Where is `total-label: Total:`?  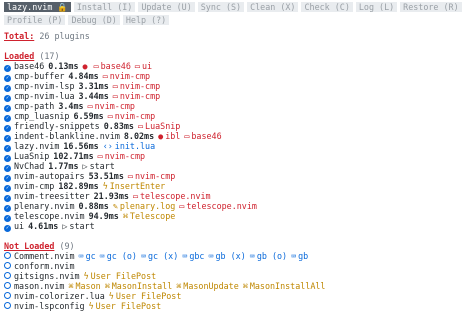 total-label: Total: is located at coordinates (19, 36).